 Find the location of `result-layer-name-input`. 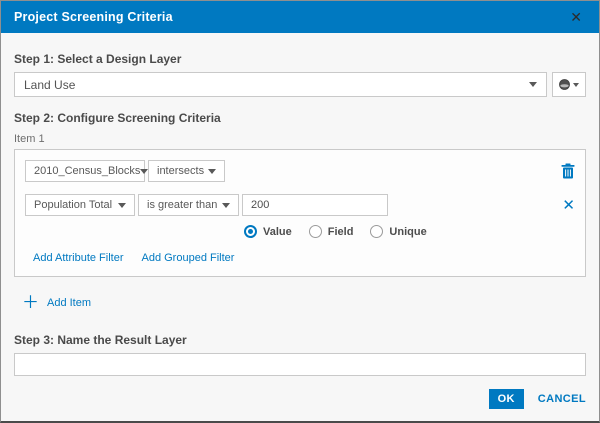

result-layer-name-input is located at coordinates (300, 364).